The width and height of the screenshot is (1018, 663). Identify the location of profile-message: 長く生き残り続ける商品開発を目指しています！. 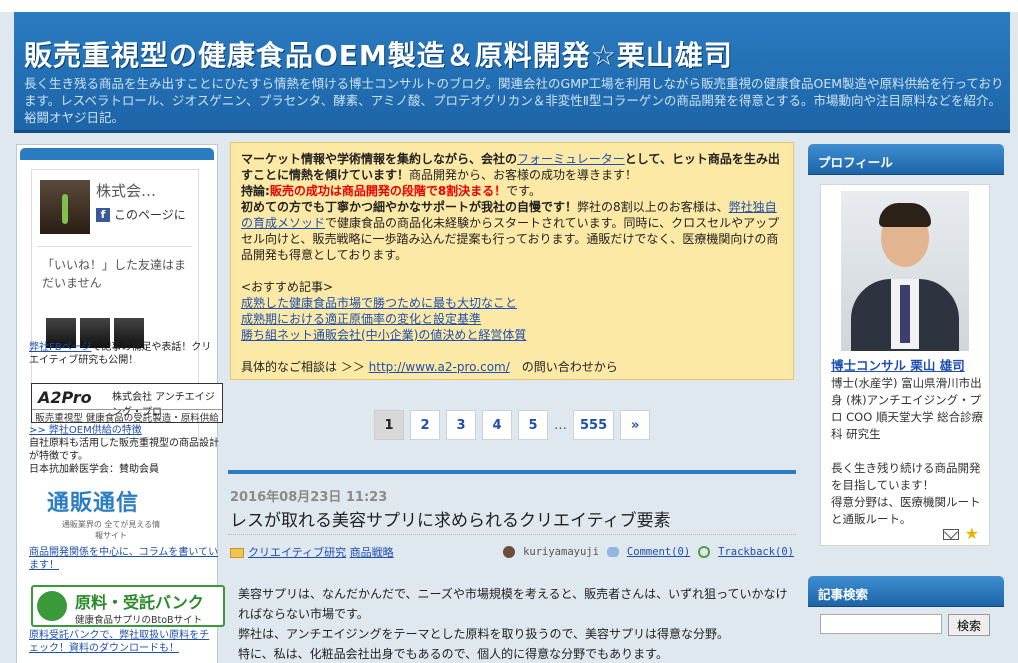
(906, 476).